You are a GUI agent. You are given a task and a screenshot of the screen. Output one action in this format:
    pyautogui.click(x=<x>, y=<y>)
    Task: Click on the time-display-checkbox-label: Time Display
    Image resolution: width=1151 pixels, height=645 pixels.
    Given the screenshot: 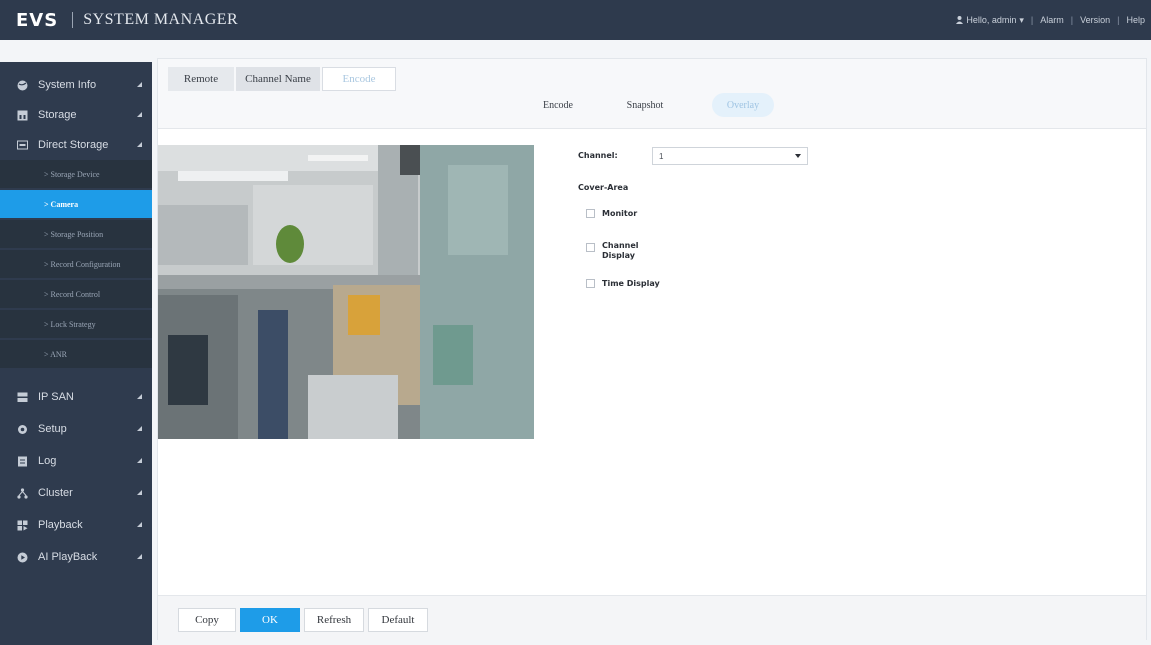 What is the action you would take?
    pyautogui.click(x=631, y=283)
    